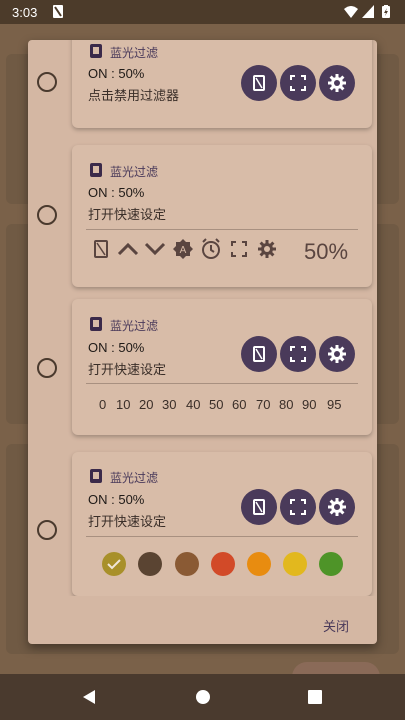 The width and height of the screenshot is (405, 720). What do you see at coordinates (239, 404) in the screenshot?
I see `level-60: 60` at bounding box center [239, 404].